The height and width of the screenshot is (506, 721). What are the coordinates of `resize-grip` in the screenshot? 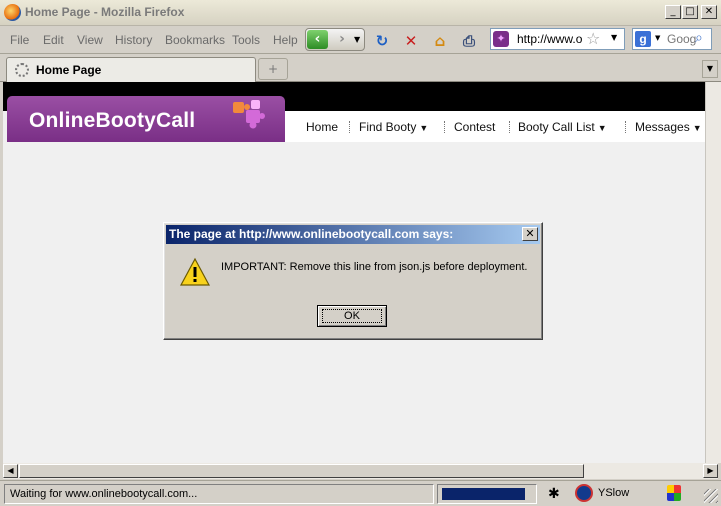 It's located at (711, 496).